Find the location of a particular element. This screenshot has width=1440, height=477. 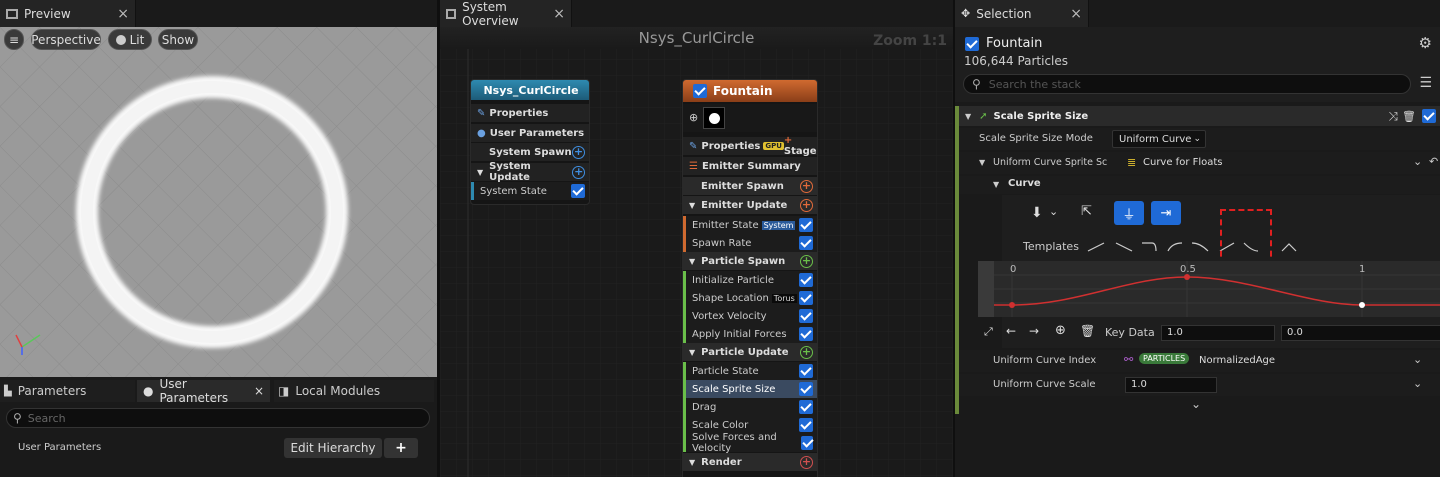

tab-selection: ✥ Selection × is located at coordinates (1022, 13).